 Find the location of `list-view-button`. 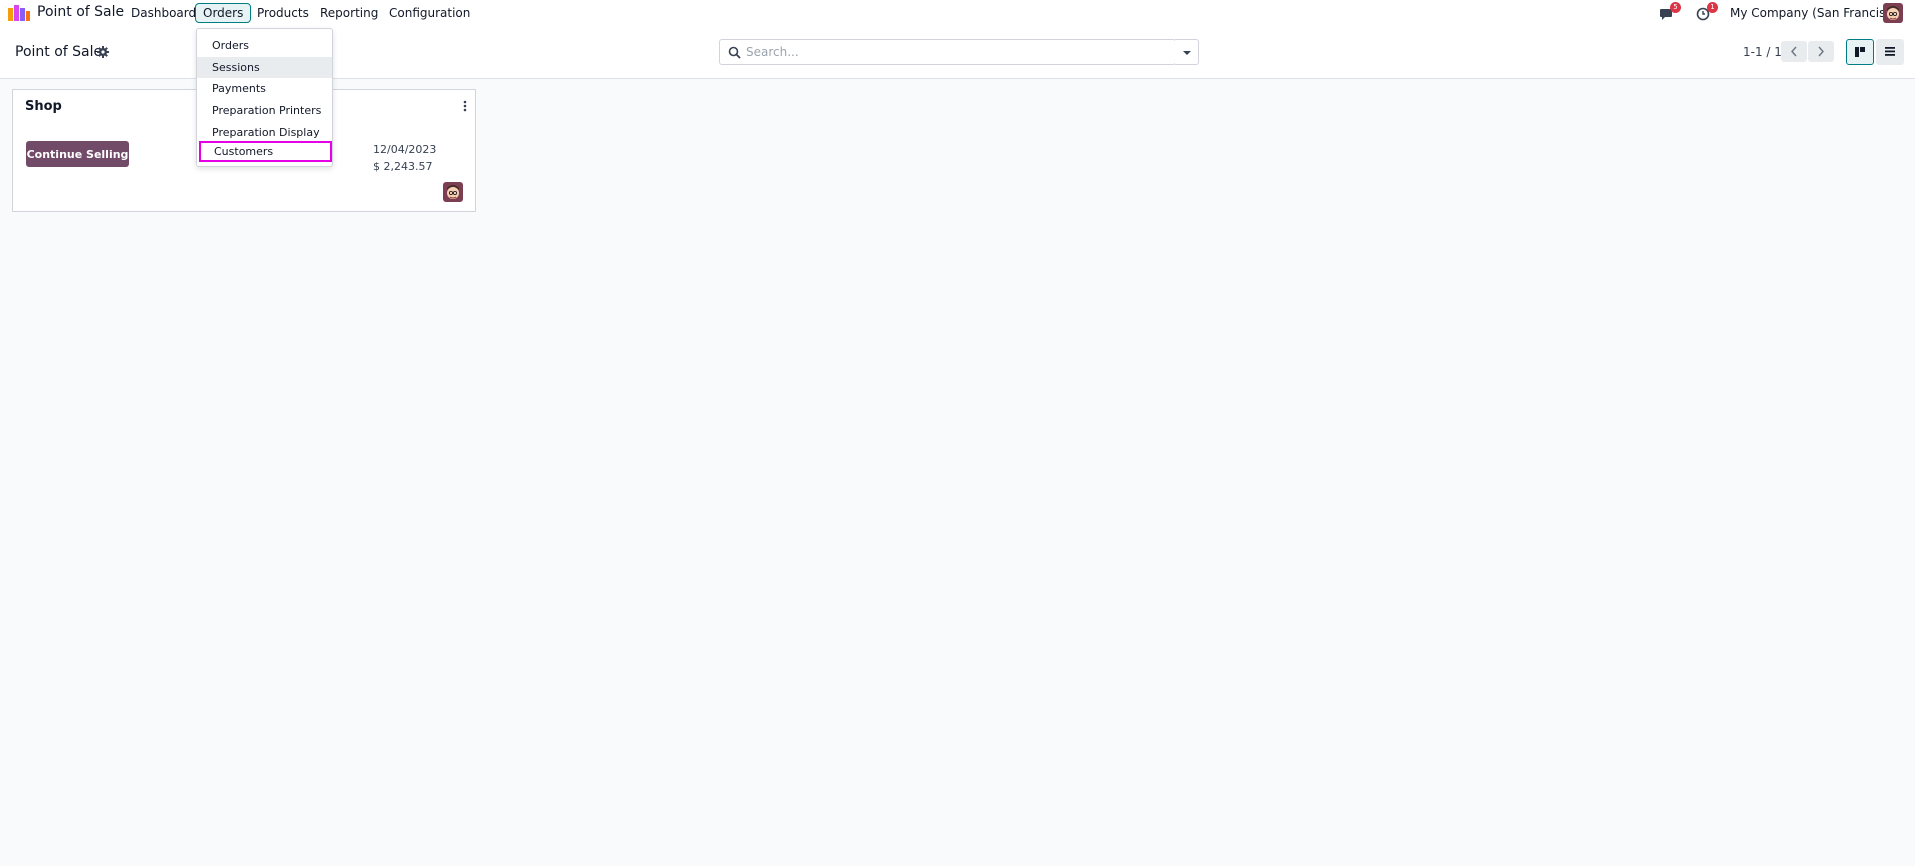

list-view-button is located at coordinates (1890, 52).